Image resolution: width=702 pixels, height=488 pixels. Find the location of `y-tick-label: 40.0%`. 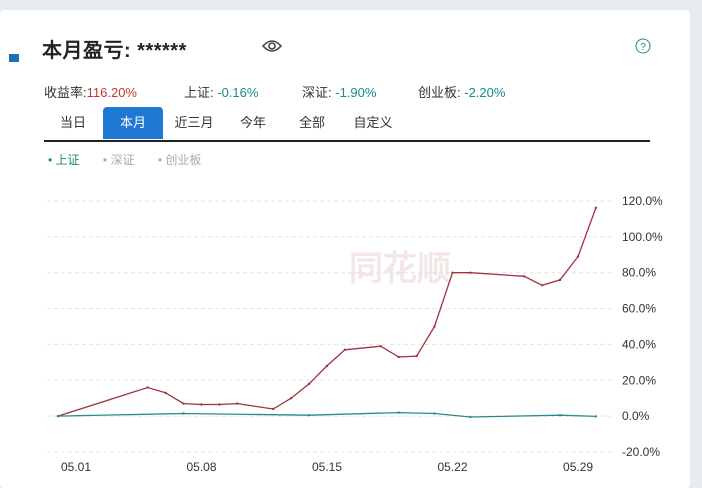

y-tick-label: 40.0% is located at coordinates (639, 344).